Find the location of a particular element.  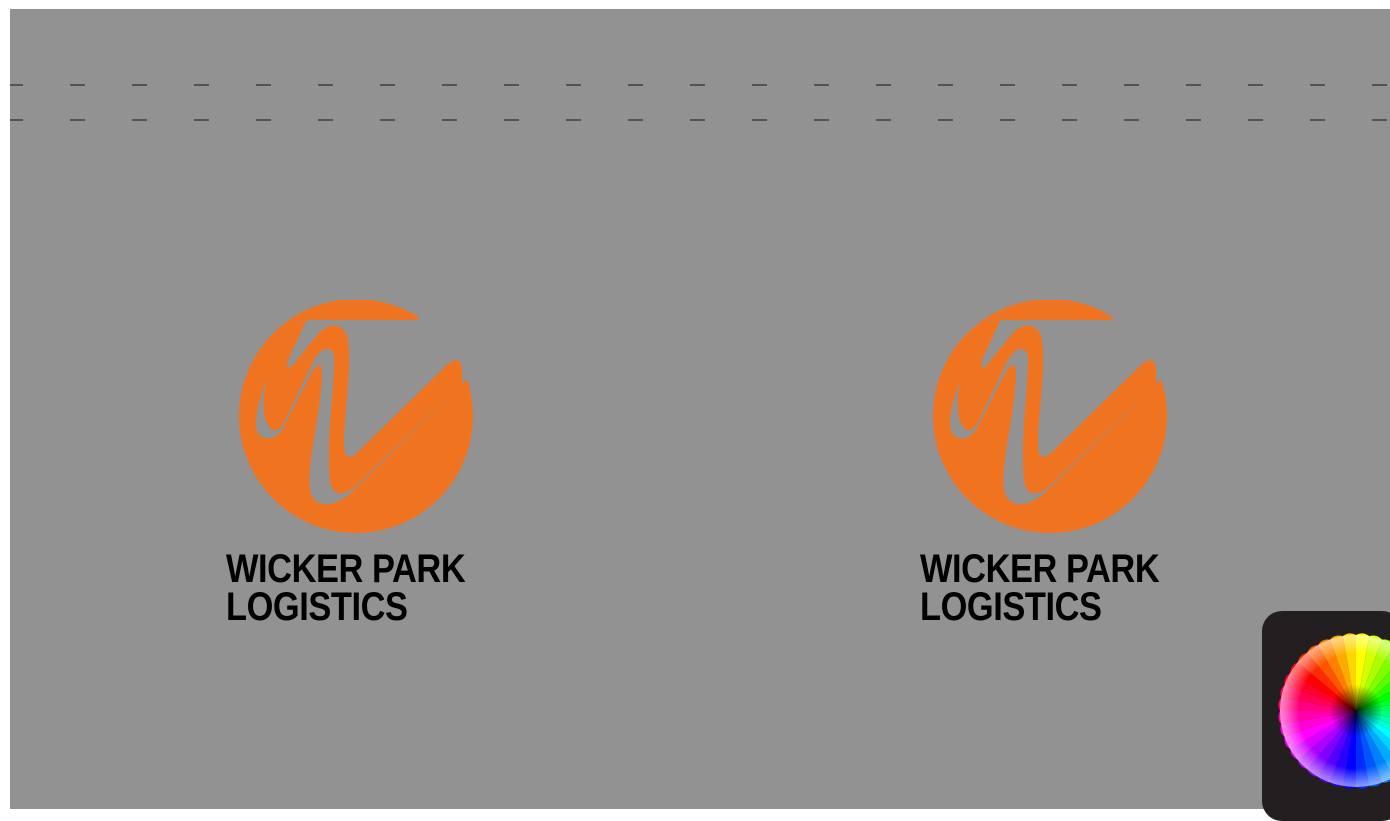

color-wheel-icon is located at coordinates (1334, 711).